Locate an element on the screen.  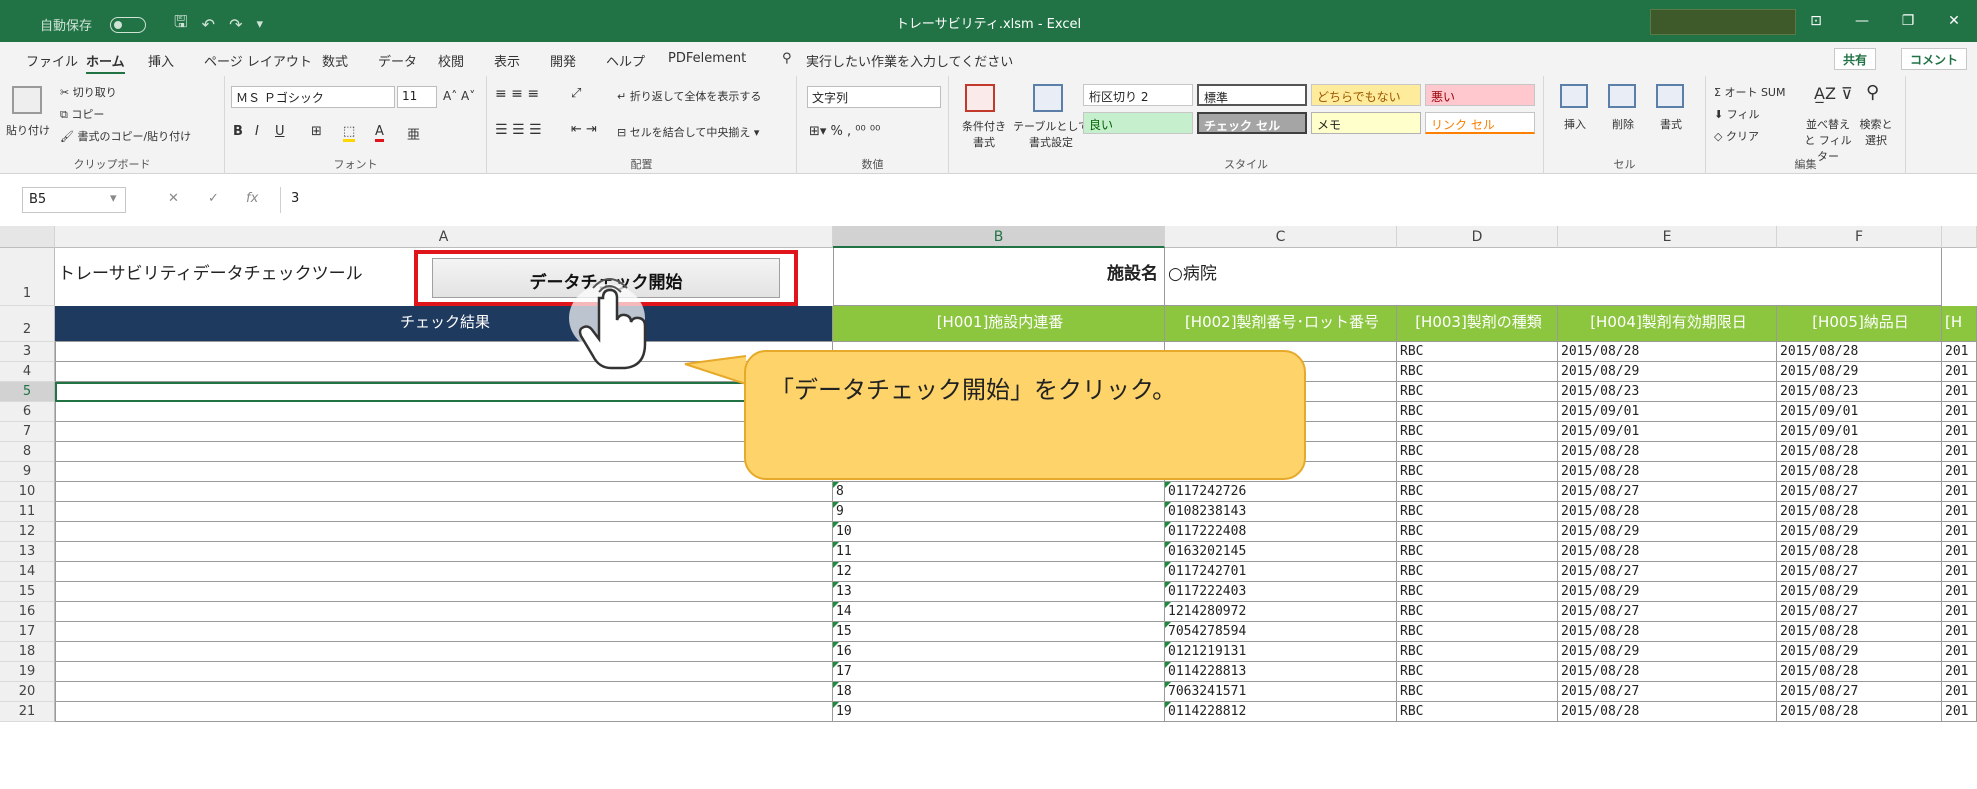
style-bad: 悪い is located at coordinates (1480, 95).